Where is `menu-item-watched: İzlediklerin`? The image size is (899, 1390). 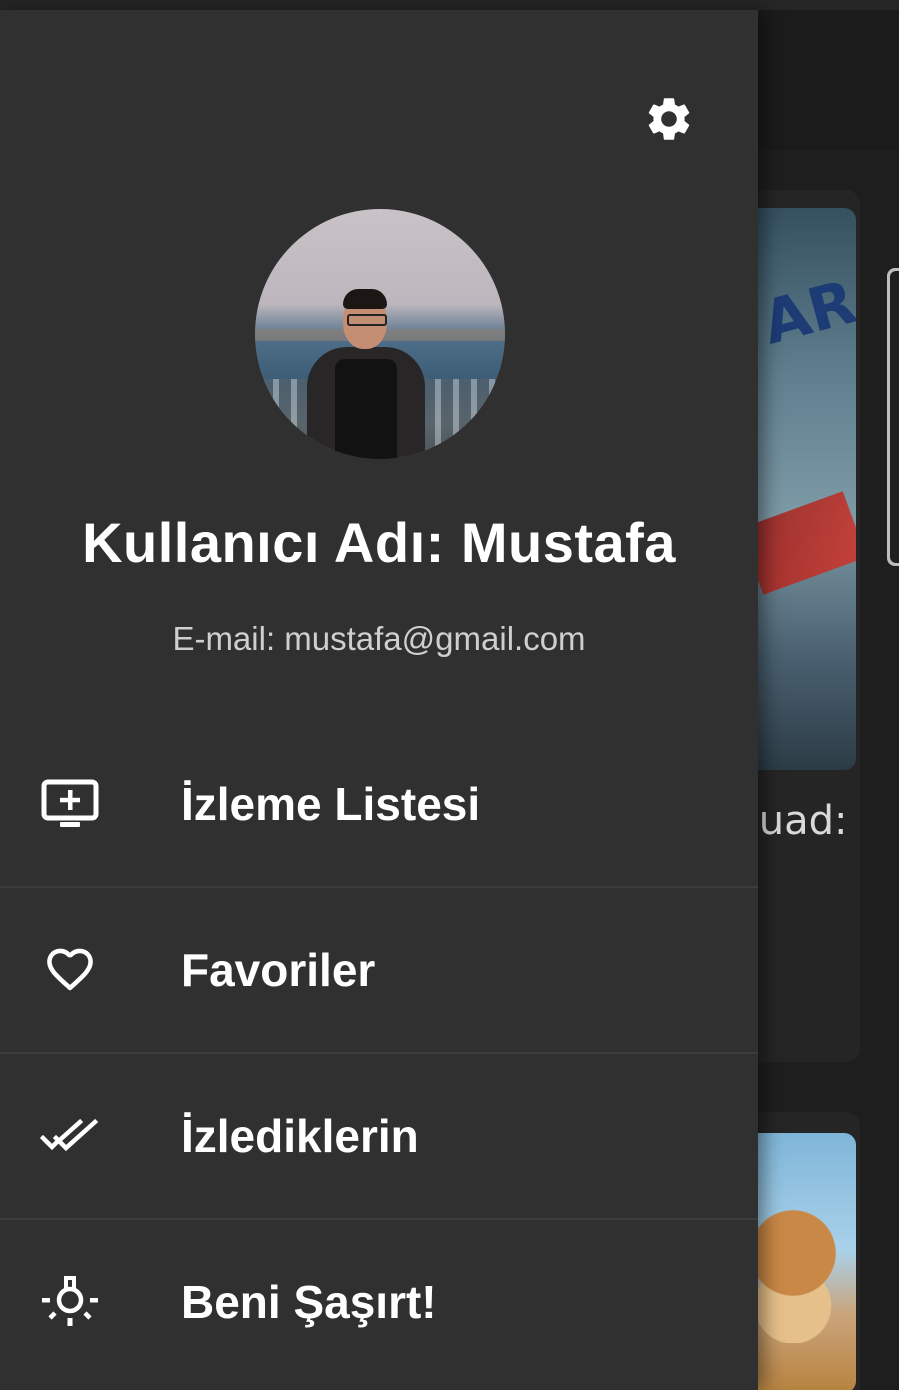
menu-item-watched: İzlediklerin is located at coordinates (379, 1137).